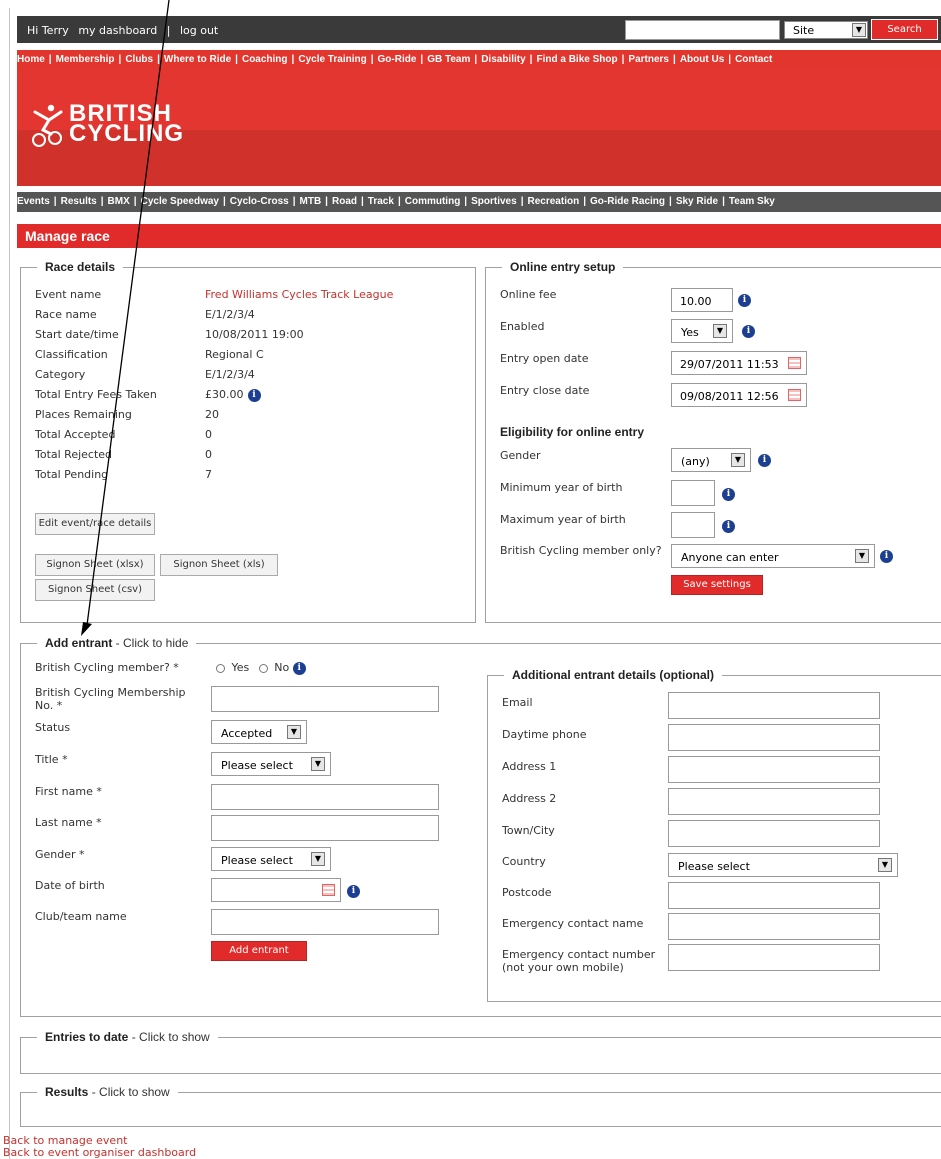 This screenshot has height=1159, width=941. What do you see at coordinates (774, 769) in the screenshot?
I see `address1-input` at bounding box center [774, 769].